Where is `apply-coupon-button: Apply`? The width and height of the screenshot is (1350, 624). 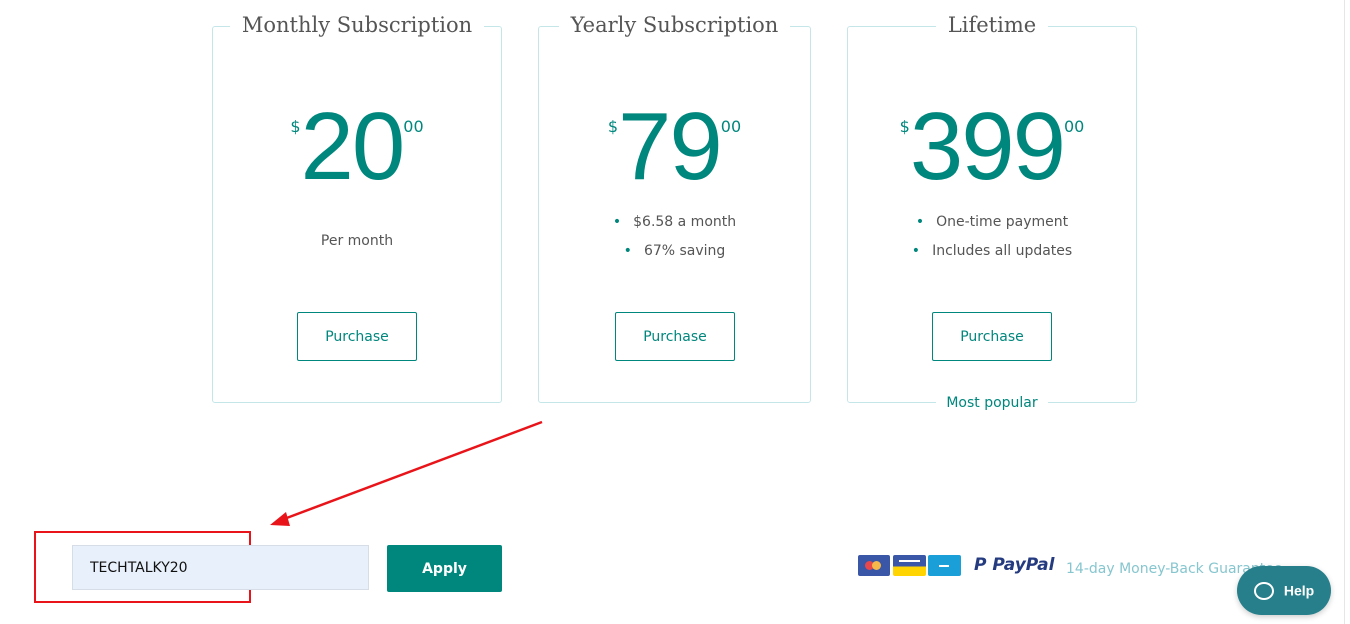 apply-coupon-button: Apply is located at coordinates (444, 568).